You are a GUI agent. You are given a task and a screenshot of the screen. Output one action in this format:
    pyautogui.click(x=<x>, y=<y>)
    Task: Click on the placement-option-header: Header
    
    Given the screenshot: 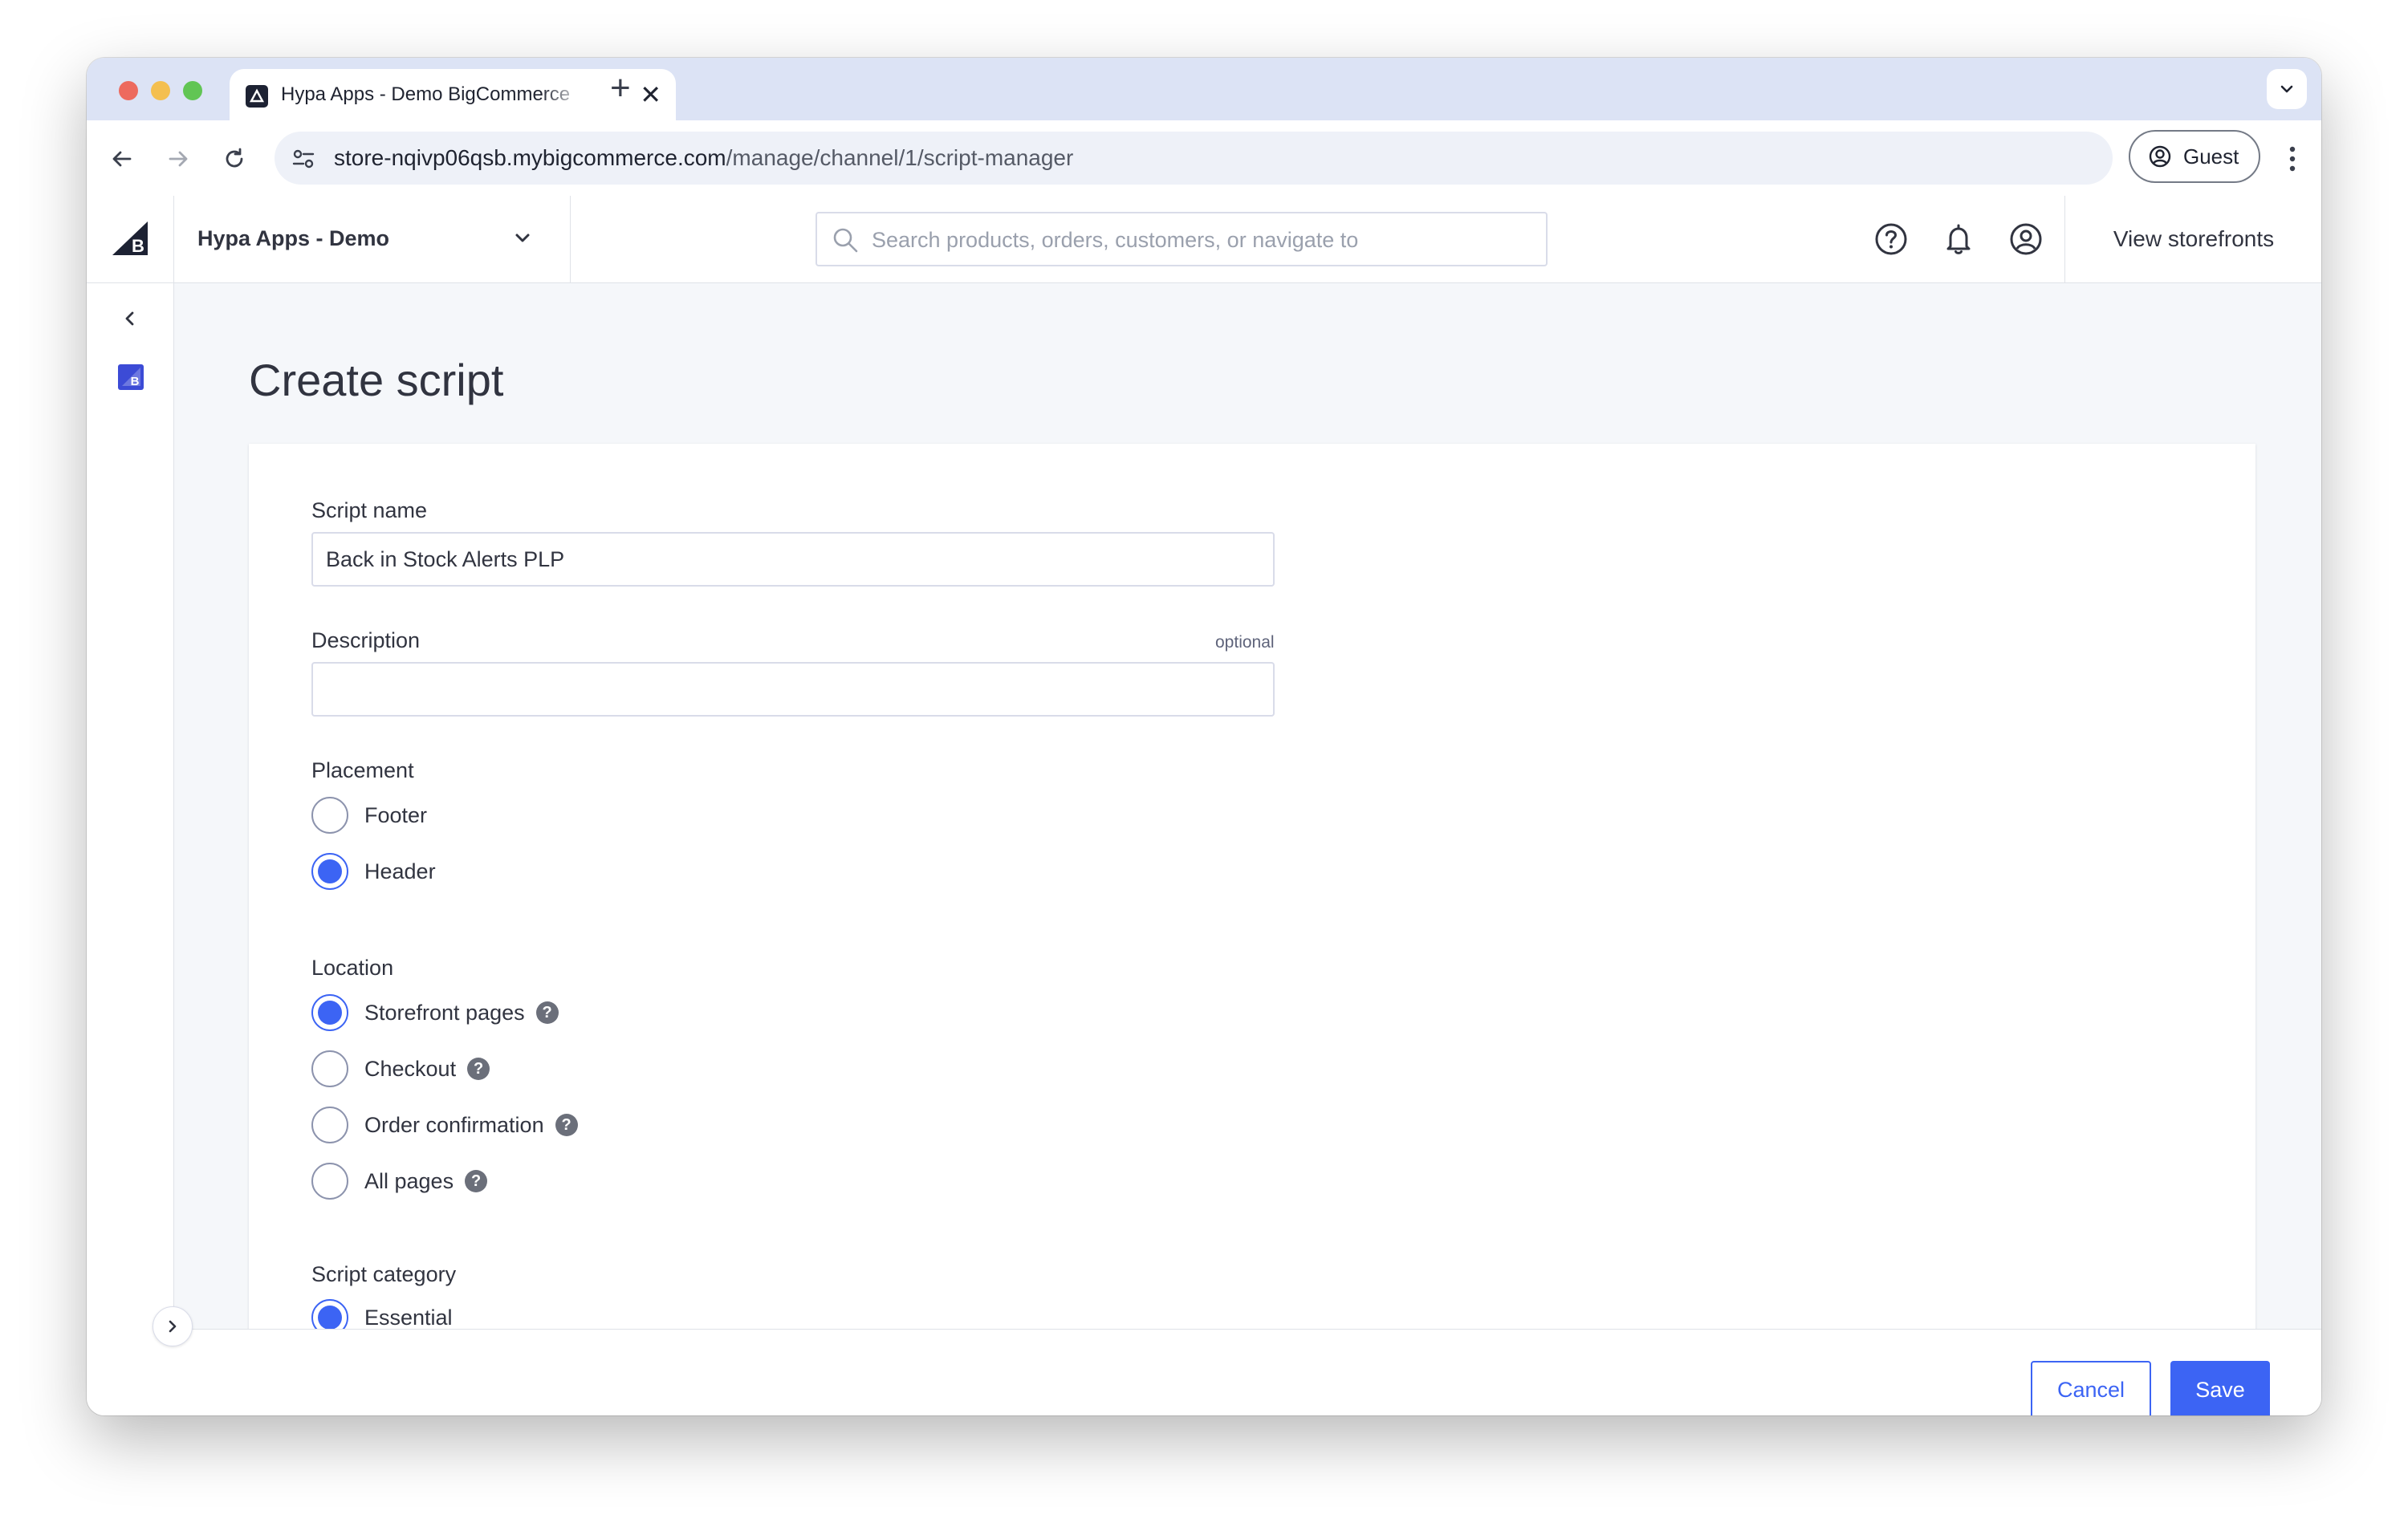 What is the action you would take?
    pyautogui.click(x=373, y=871)
    